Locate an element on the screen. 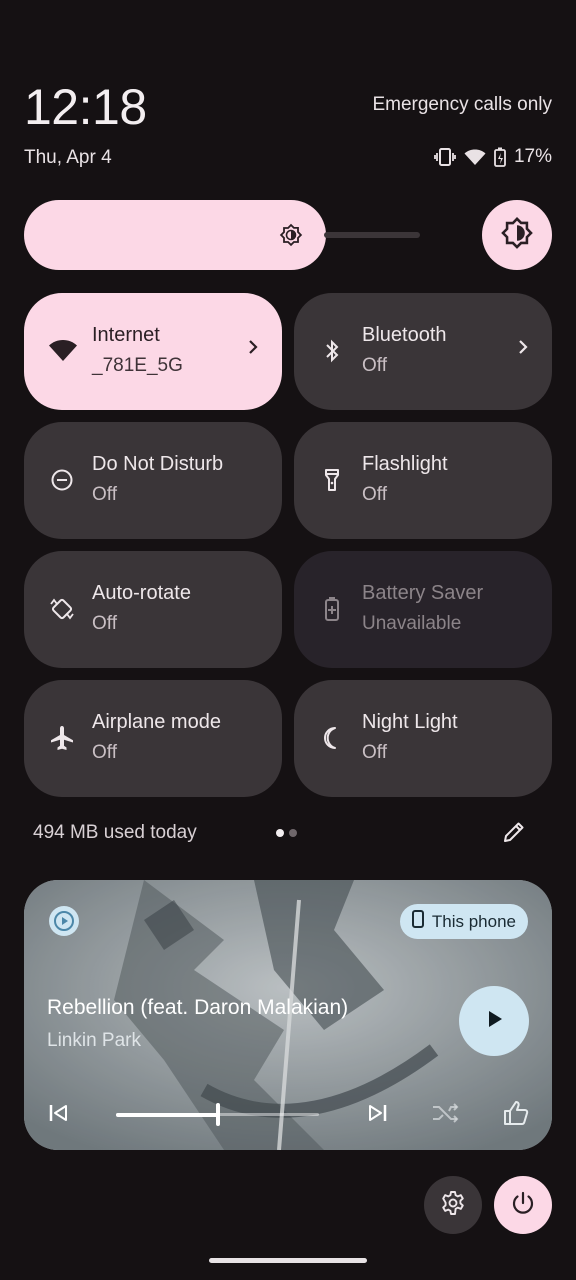 This screenshot has width=576, height=1280. tile-auto-rotate: Auto-rotate Off is located at coordinates (153, 609).